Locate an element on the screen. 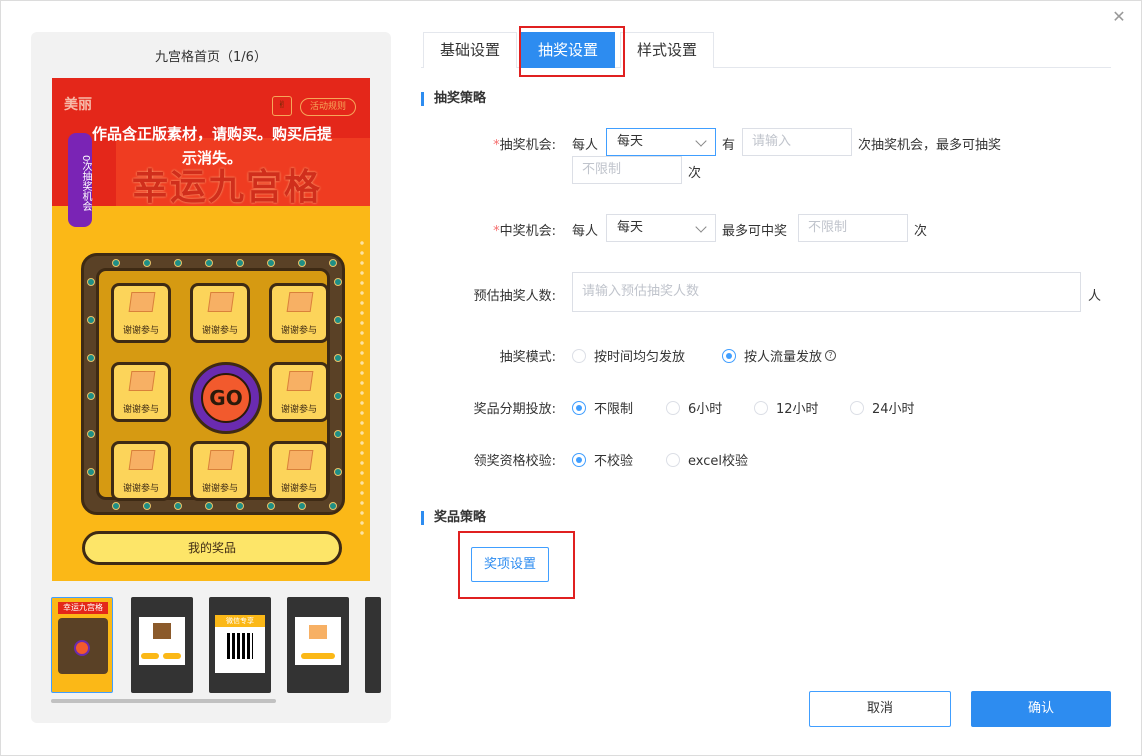 The height and width of the screenshot is (756, 1142). radio-circle-selected is located at coordinates (729, 355).